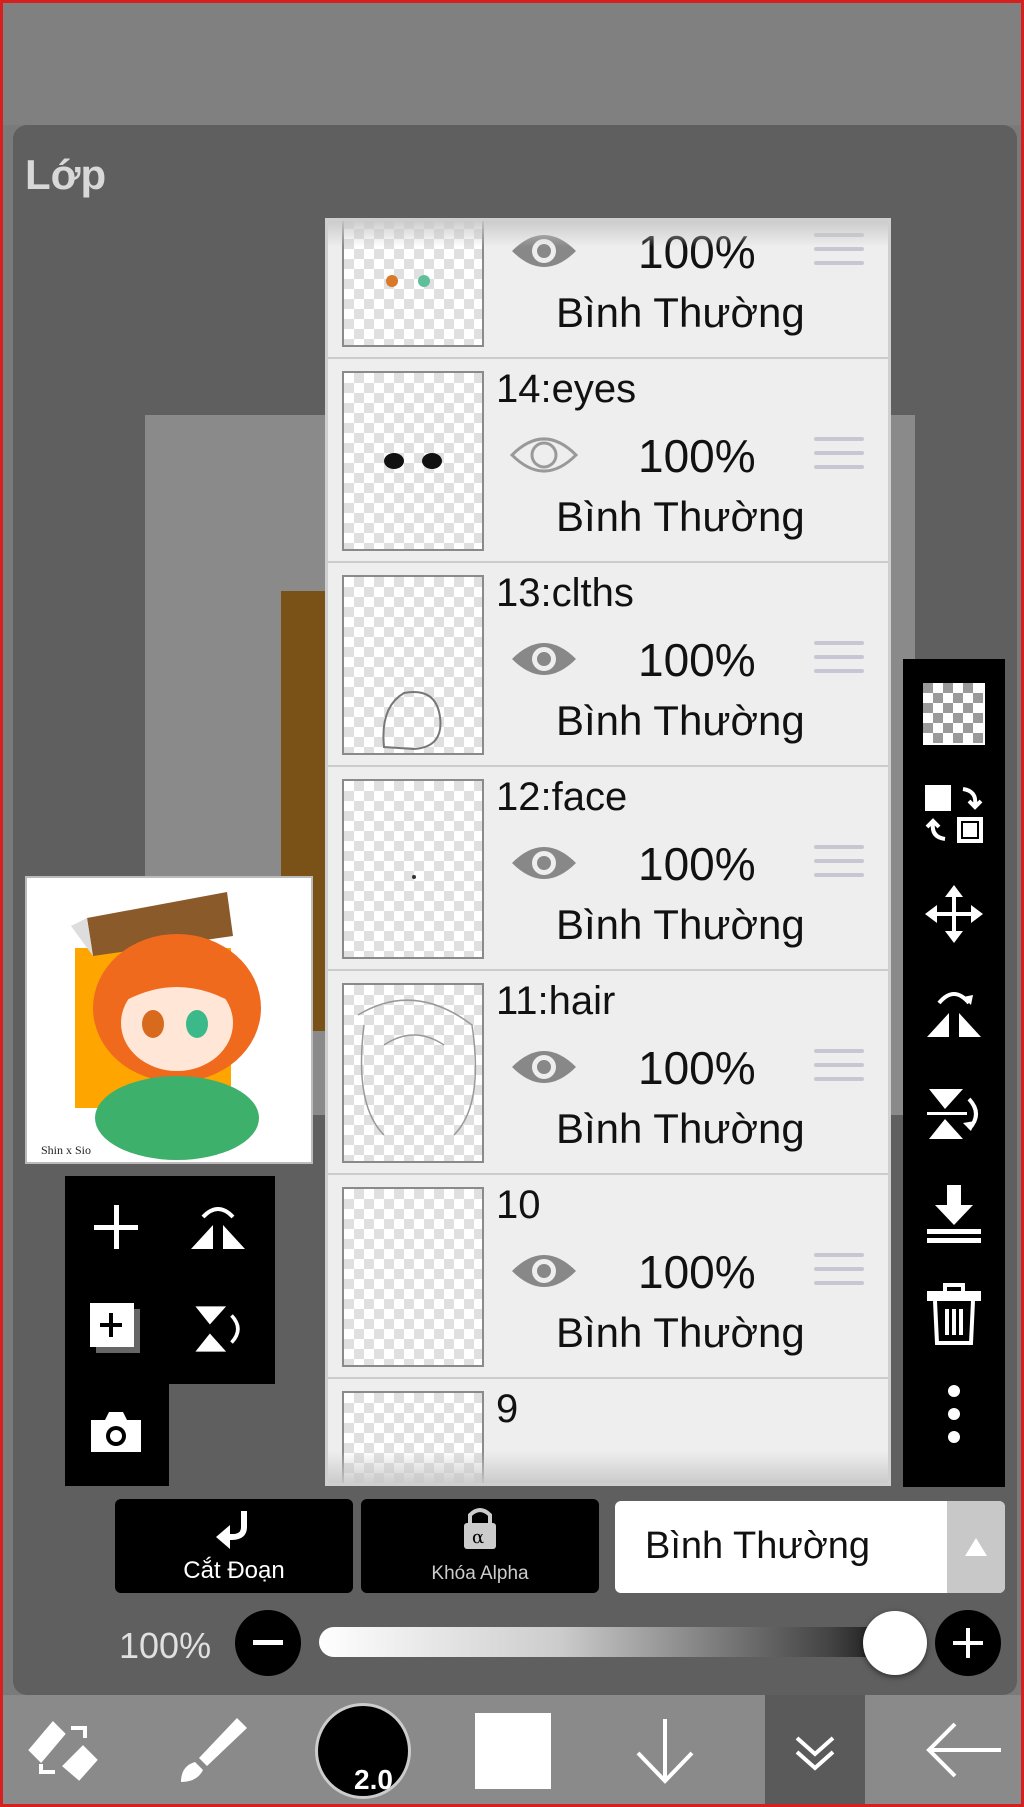 The width and height of the screenshot is (1024, 1807). Describe the element at coordinates (544, 455) in the screenshot. I see `eye-hidden-icon` at that location.